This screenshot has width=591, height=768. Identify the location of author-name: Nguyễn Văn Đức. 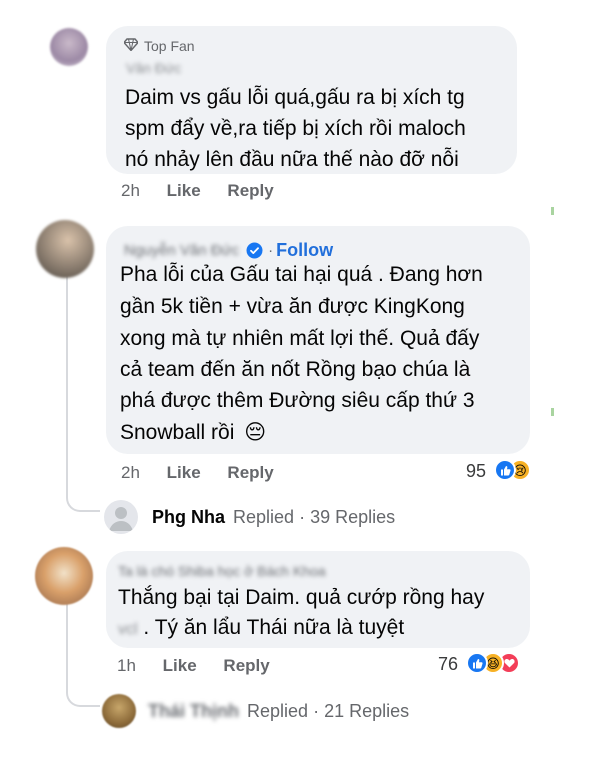
(181, 250).